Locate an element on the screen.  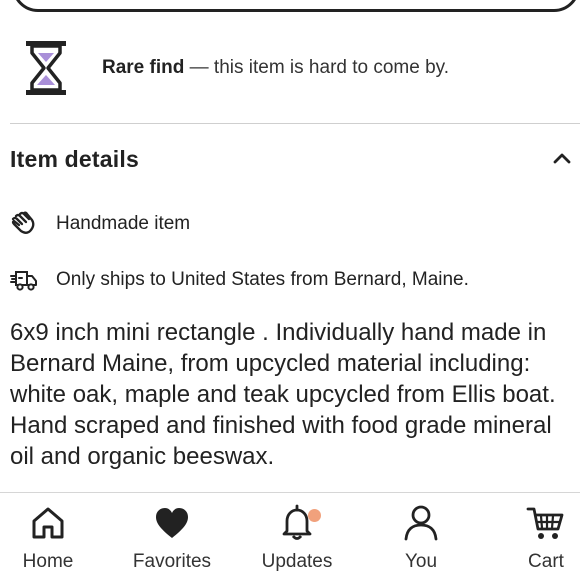
add-to-cart-button-outline is located at coordinates (296, 6).